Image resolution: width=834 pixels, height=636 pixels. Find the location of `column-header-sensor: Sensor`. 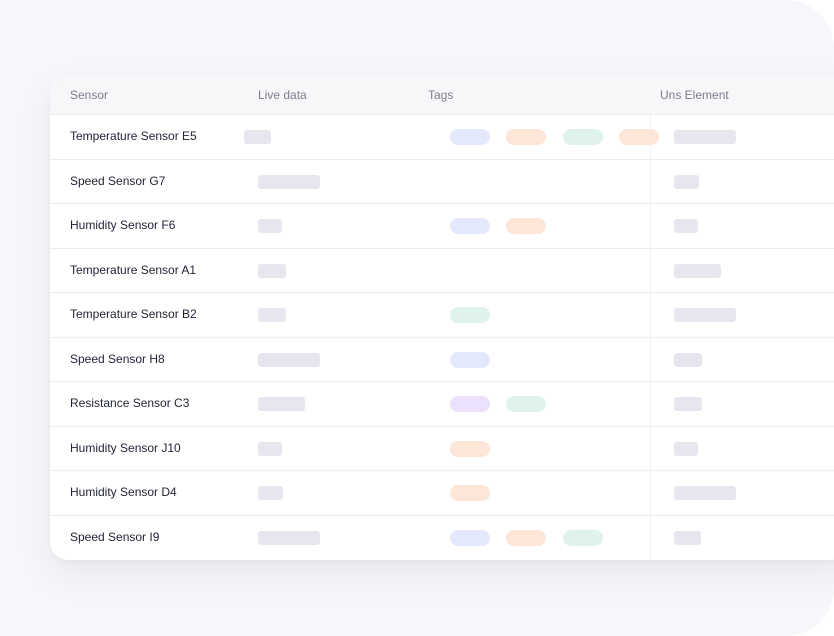

column-header-sensor: Sensor is located at coordinates (89, 95).